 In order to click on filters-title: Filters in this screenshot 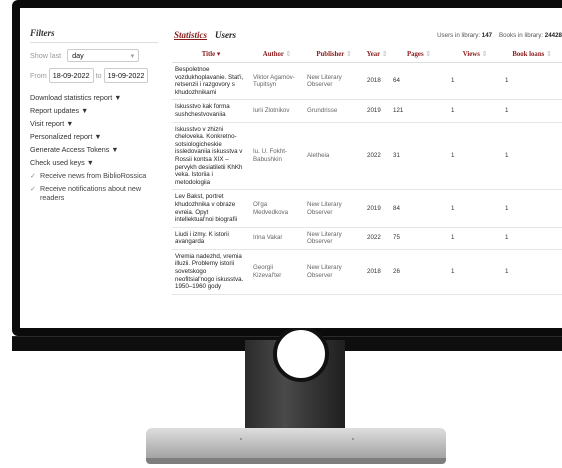, I will do `click(42, 33)`.